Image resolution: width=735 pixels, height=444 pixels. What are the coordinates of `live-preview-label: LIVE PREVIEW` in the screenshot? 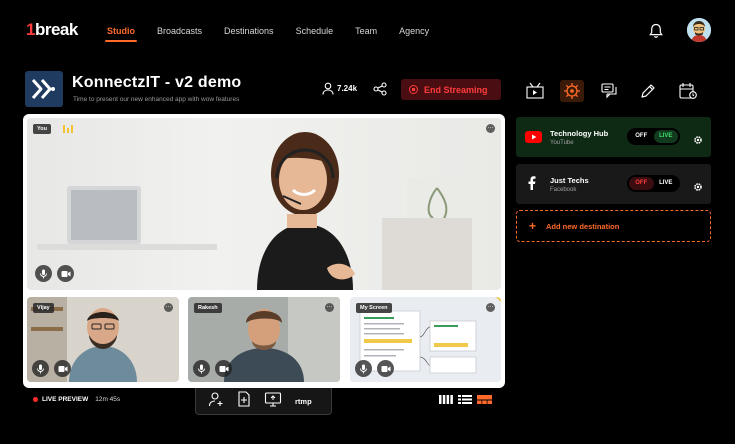 It's located at (65, 399).